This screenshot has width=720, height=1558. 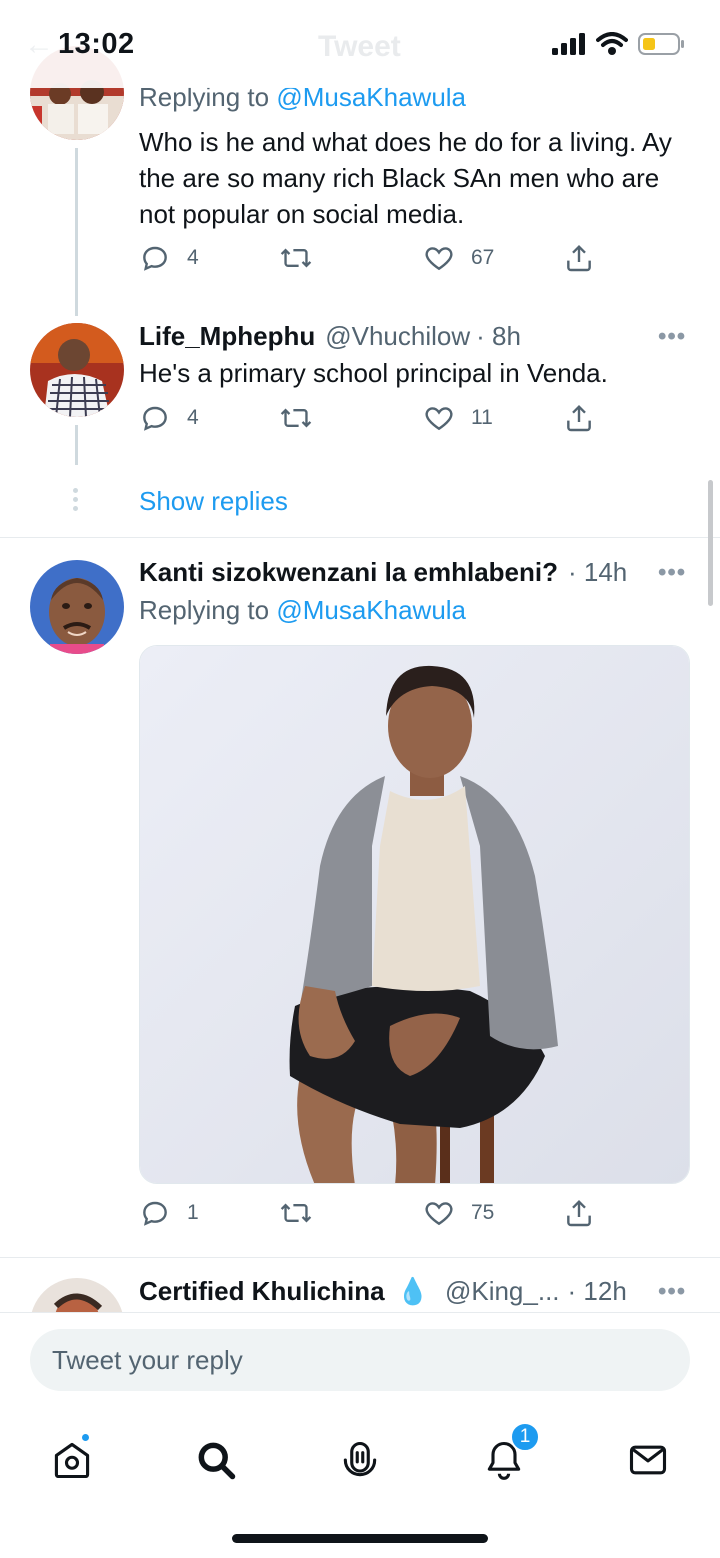 I want to click on tweet-header: Certified Khulichina 💧 @King_... · 12h, so click(x=383, y=1291).